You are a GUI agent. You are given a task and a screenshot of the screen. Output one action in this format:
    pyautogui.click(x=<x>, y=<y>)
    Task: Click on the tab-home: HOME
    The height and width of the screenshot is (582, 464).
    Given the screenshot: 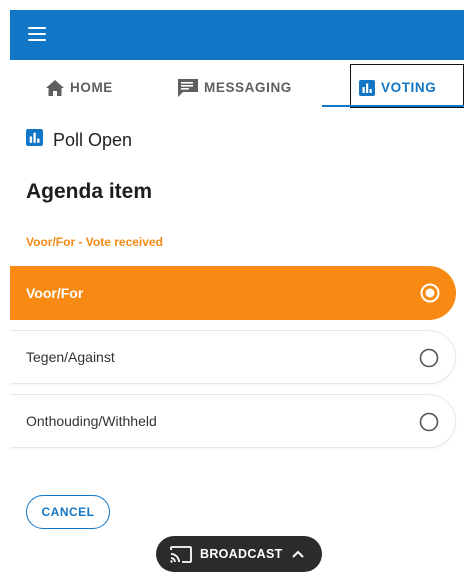 What is the action you would take?
    pyautogui.click(x=79, y=87)
    